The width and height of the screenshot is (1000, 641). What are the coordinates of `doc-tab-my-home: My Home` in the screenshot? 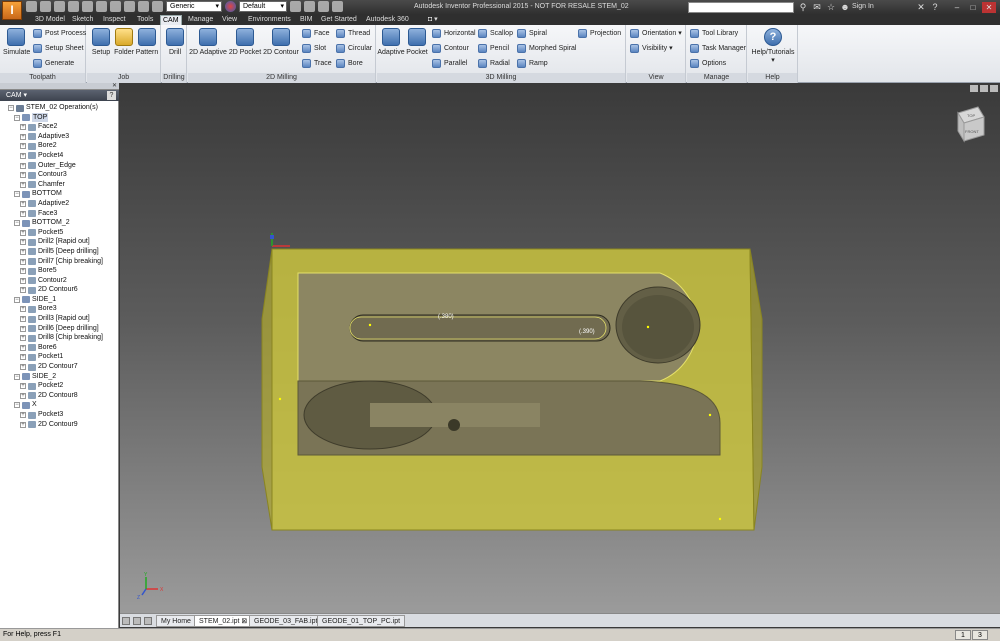 It's located at (176, 621).